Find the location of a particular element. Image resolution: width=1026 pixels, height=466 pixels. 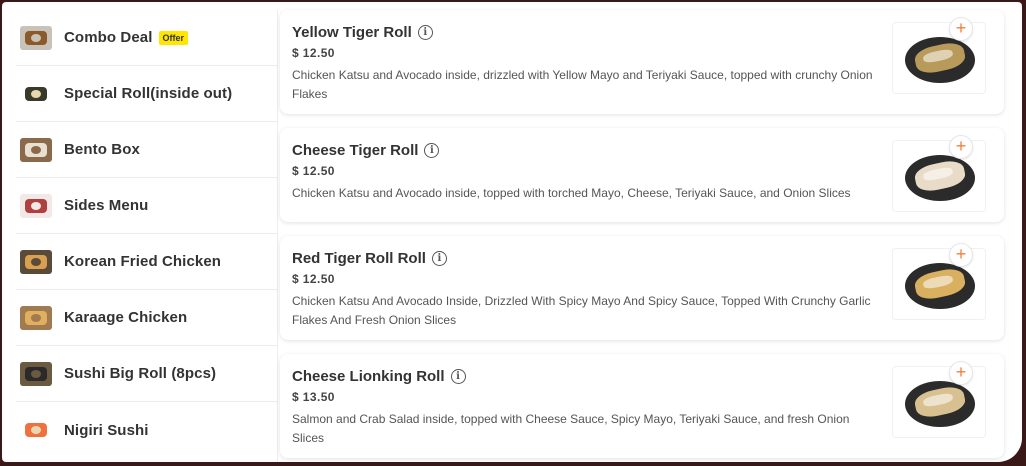

category-sides-menu: Sides Menu is located at coordinates (146, 206).